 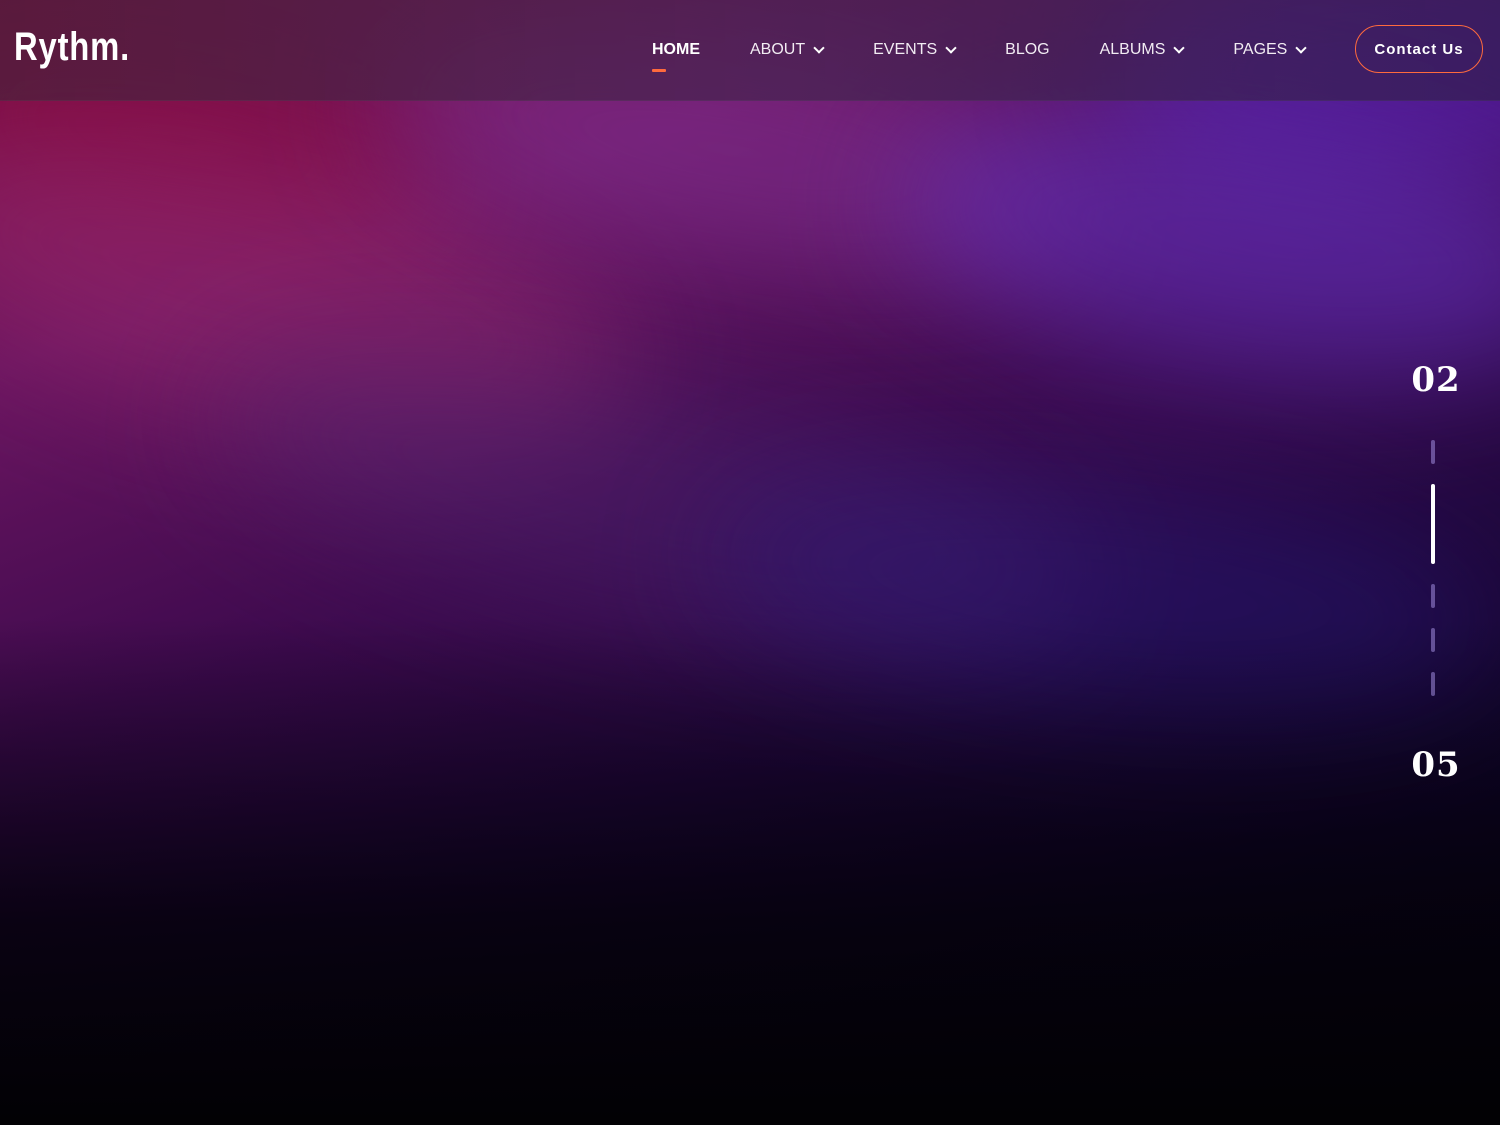 What do you see at coordinates (1433, 524) in the screenshot?
I see `slide-dash-2-active` at bounding box center [1433, 524].